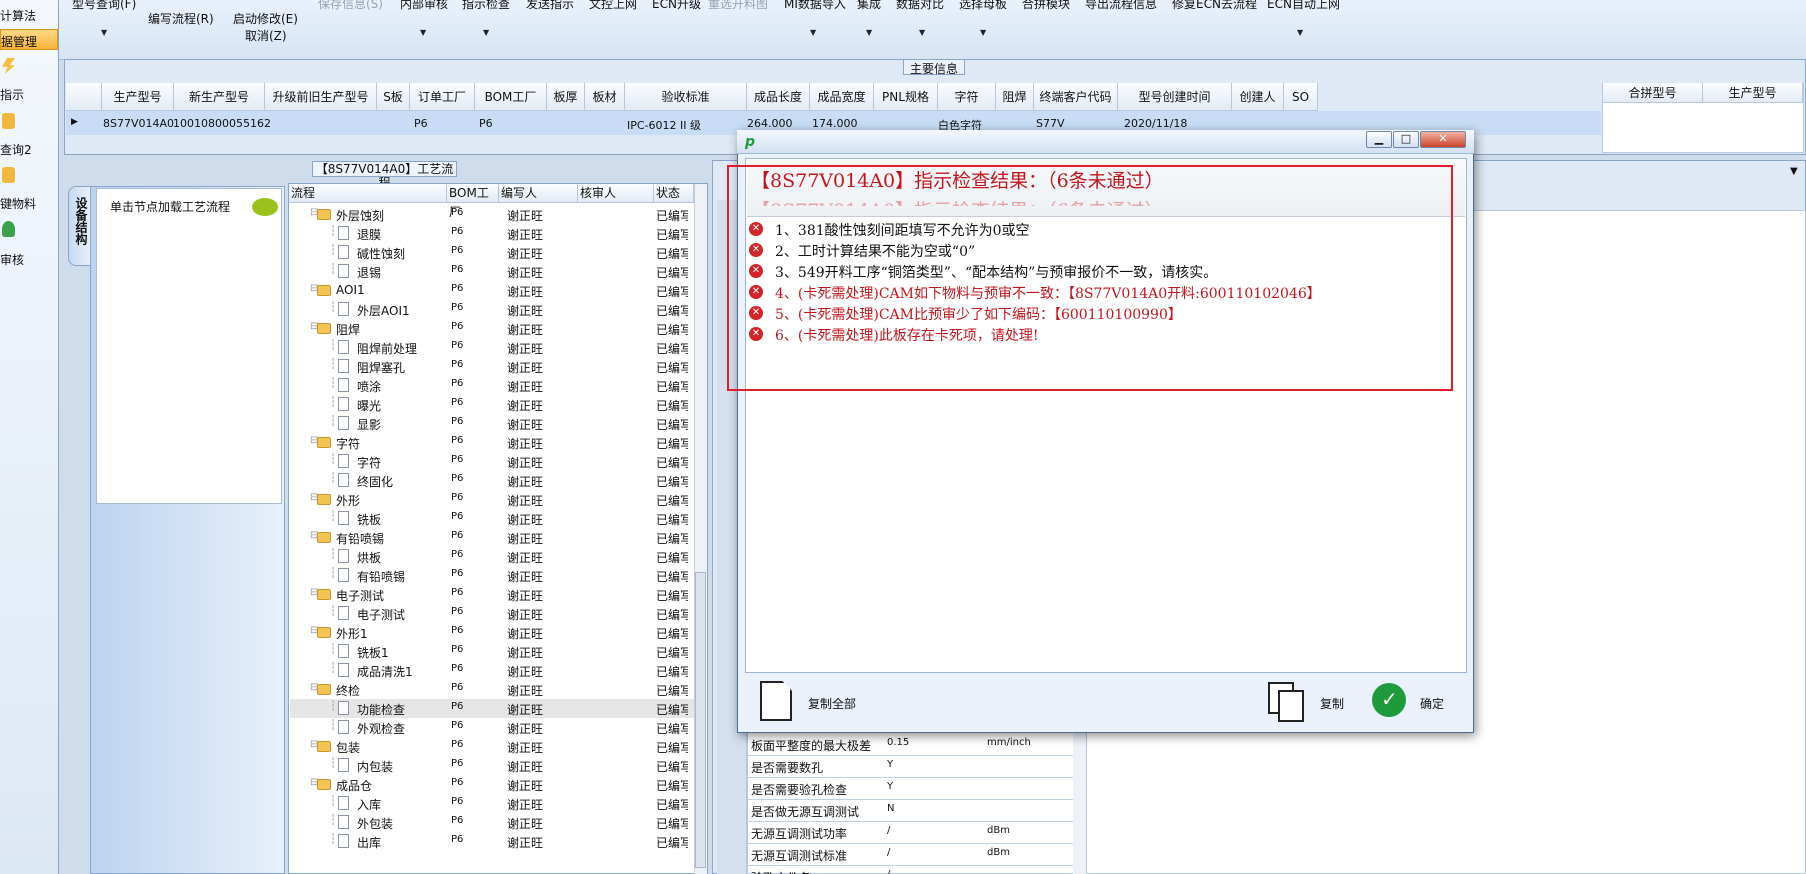 The height and width of the screenshot is (874, 1806). What do you see at coordinates (492, 746) in the screenshot?
I see `process-tree-row: ⊟ 包装 P6 谢正旺 已编写` at bounding box center [492, 746].